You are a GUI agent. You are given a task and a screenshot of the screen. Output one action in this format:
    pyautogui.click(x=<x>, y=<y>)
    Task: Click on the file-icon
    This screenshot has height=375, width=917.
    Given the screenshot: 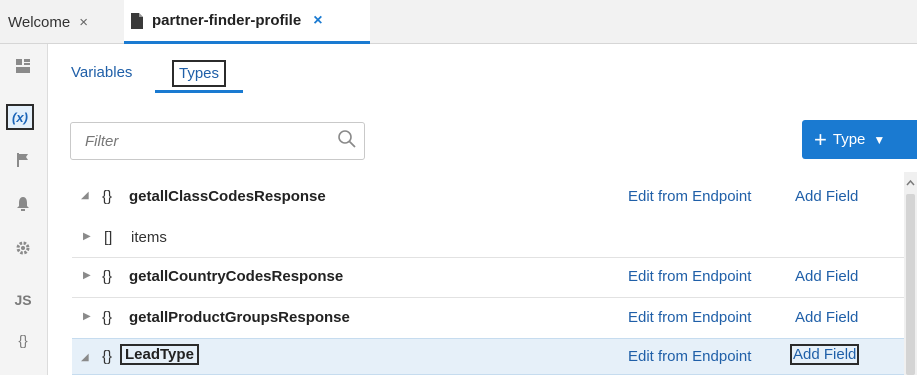 What is the action you would take?
    pyautogui.click(x=137, y=20)
    